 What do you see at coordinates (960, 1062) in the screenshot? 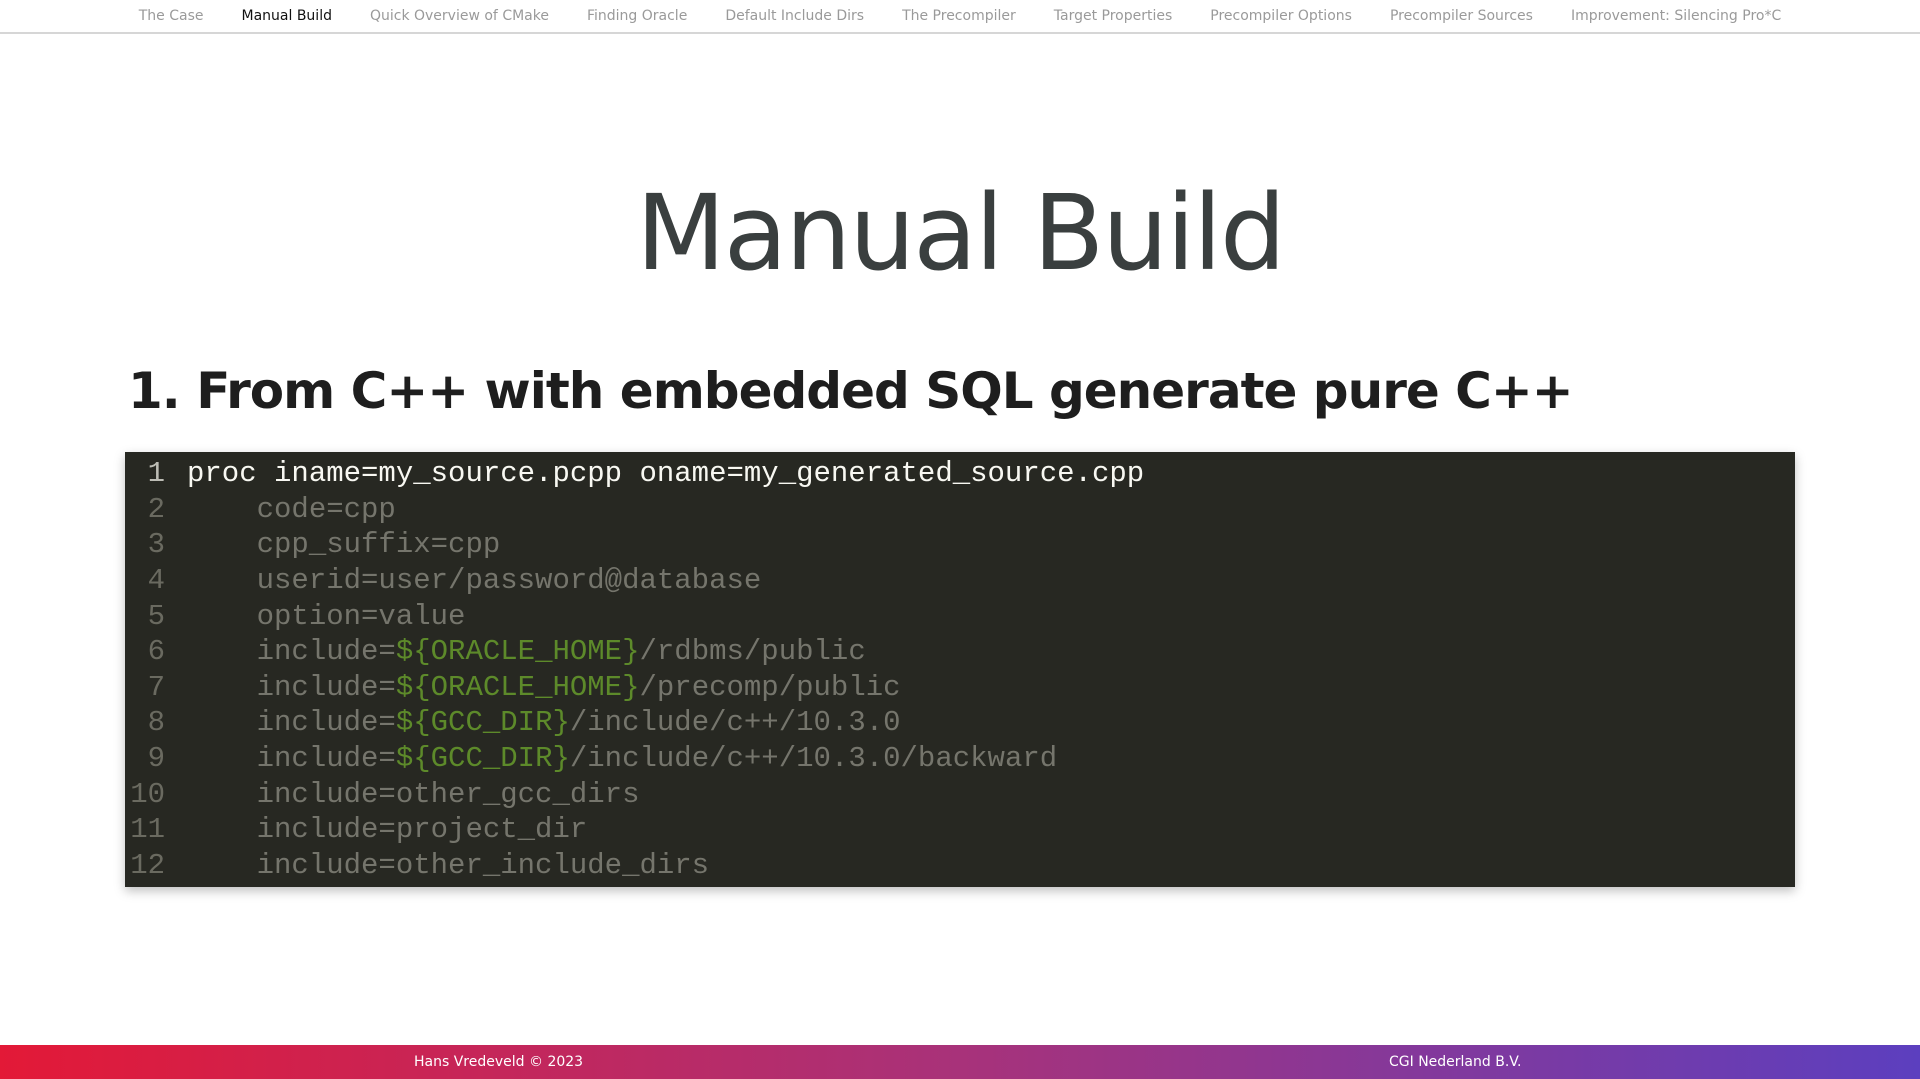
I see `footer-bar: Hans Vredeveld © 2023 CGI Nederland B.V.` at bounding box center [960, 1062].